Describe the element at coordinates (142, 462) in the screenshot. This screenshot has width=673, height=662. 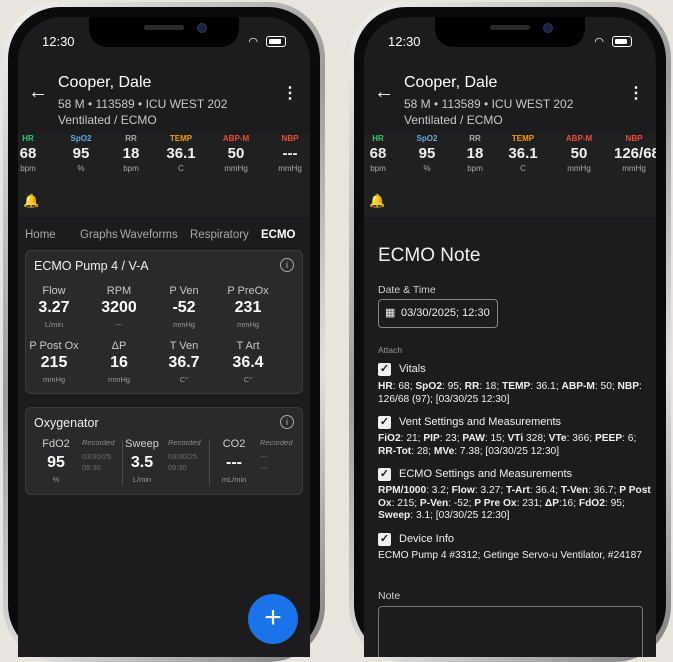
I see `oxygenator-value: 3.5` at that location.